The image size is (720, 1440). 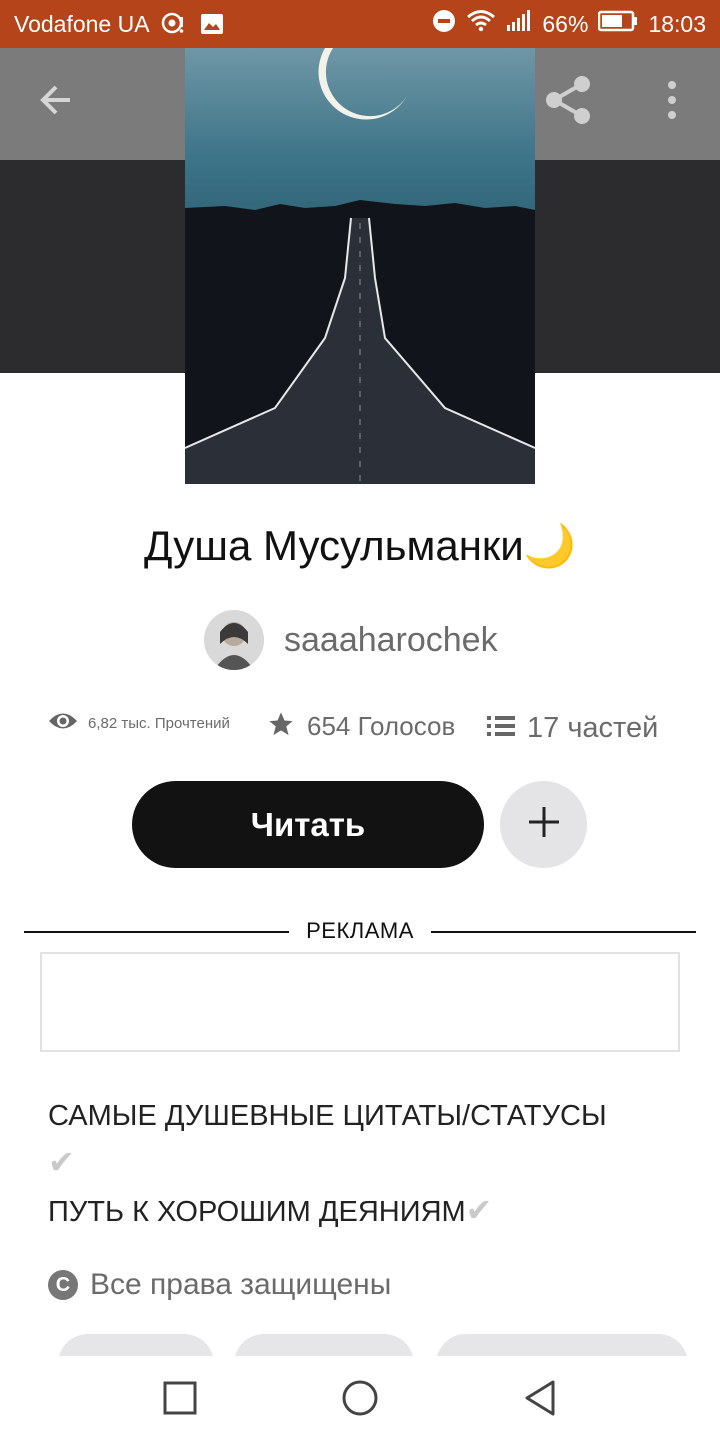 What do you see at coordinates (82, 23) in the screenshot?
I see `carrier-name: Vodafone UA` at bounding box center [82, 23].